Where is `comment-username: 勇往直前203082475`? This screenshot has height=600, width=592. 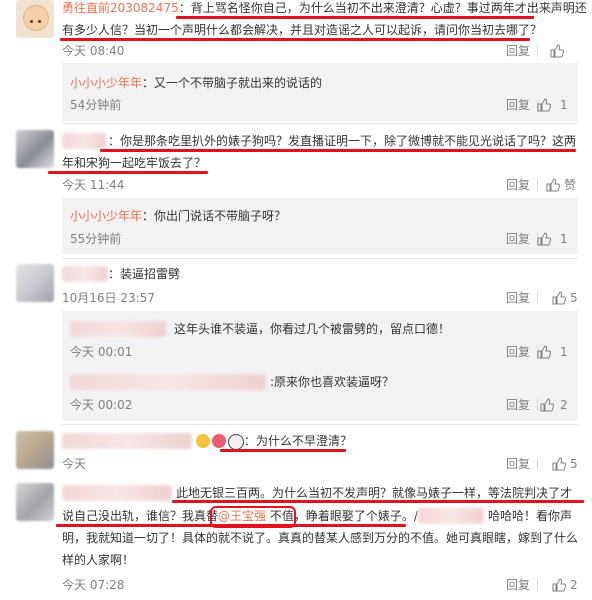 comment-username: 勇往直前203082475 is located at coordinates (120, 8).